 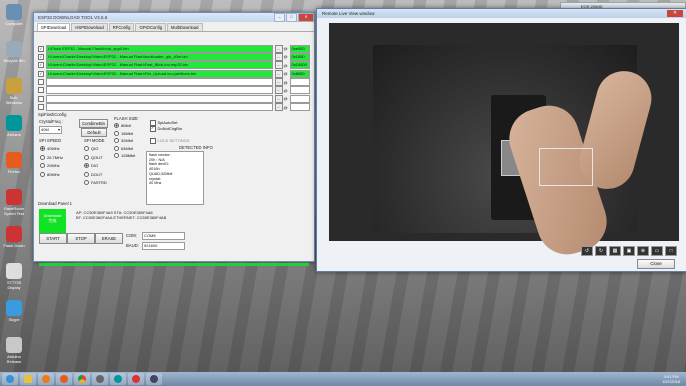 What do you see at coordinates (671, 379) in the screenshot?
I see `clock: 4:01 PM 10/1/2018` at bounding box center [671, 379].